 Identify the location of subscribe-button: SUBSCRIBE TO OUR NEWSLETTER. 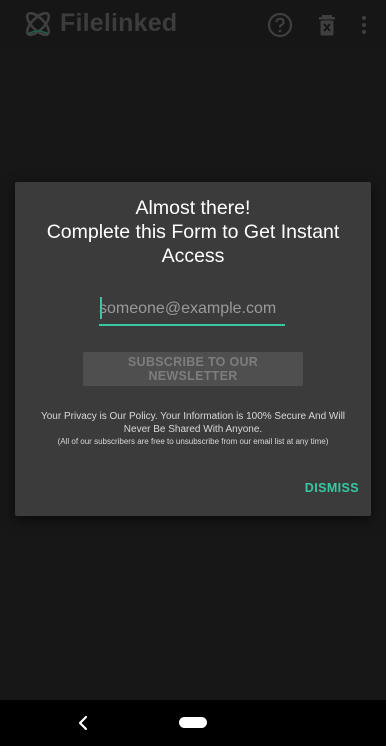
(193, 369).